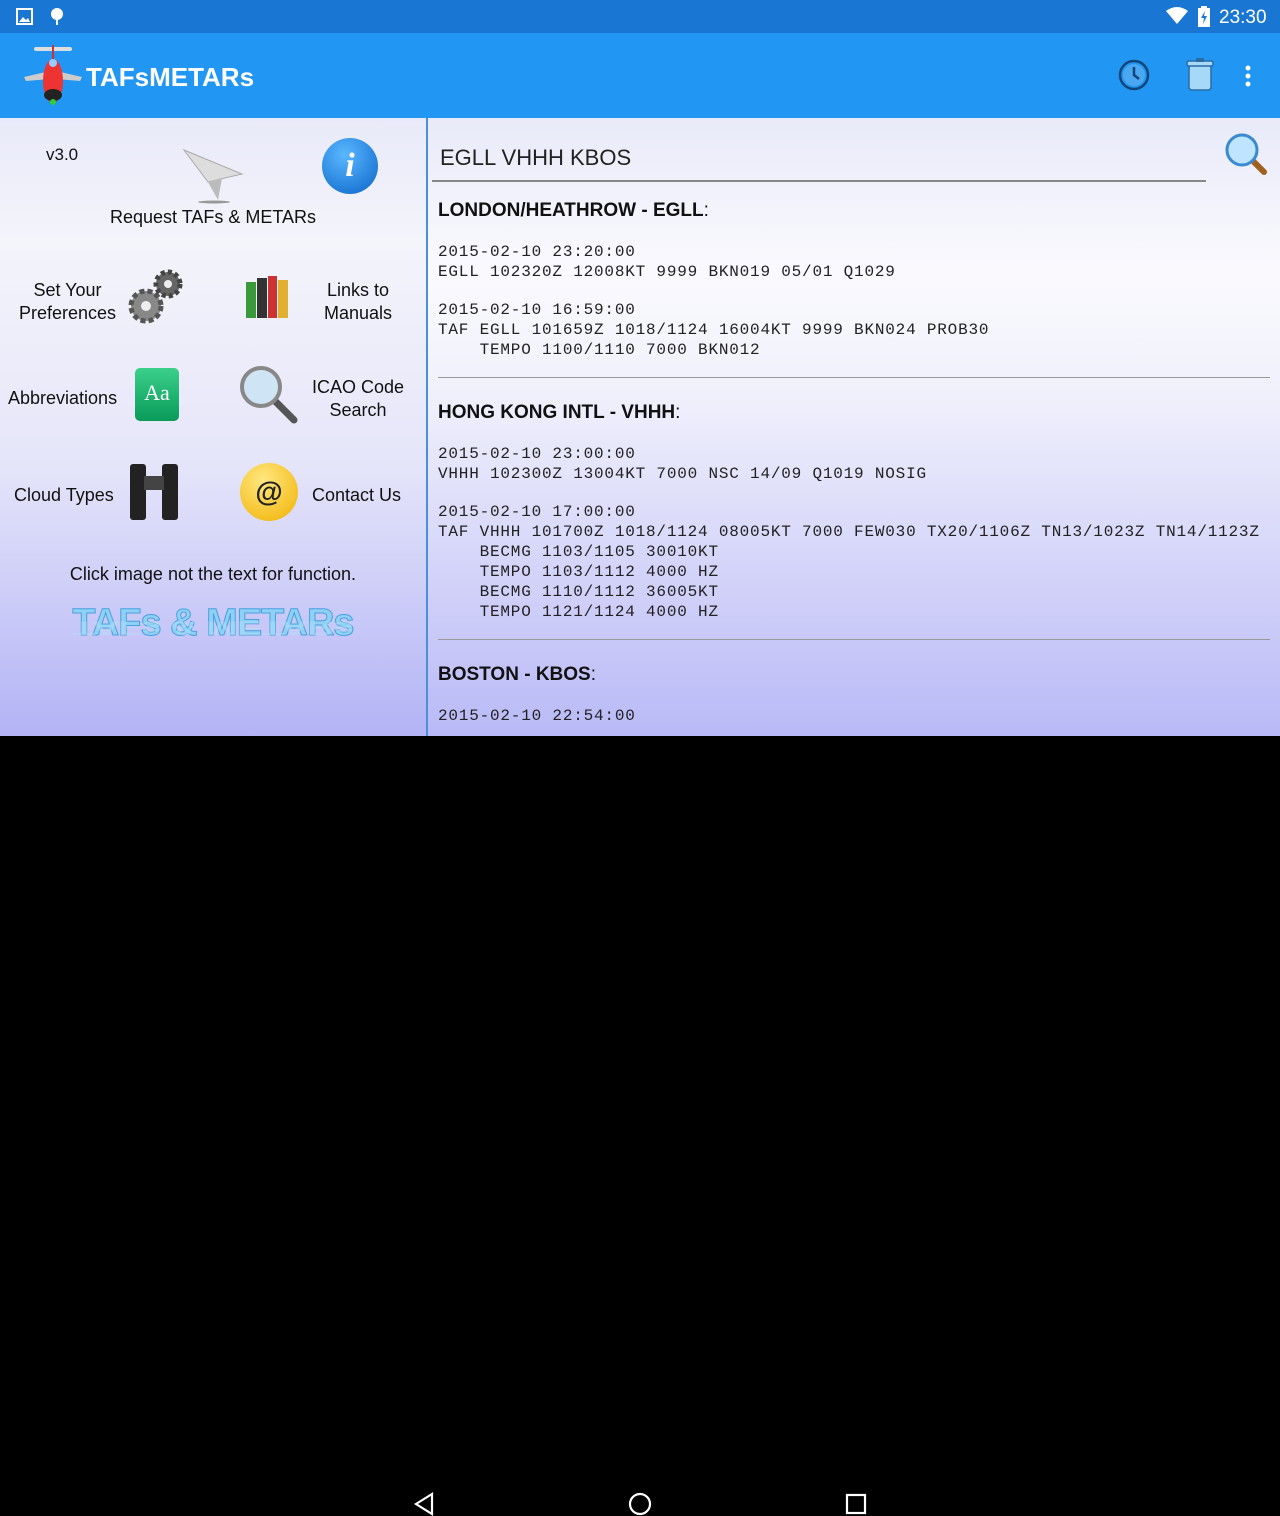  I want to click on recents-icon, so click(856, 1504).